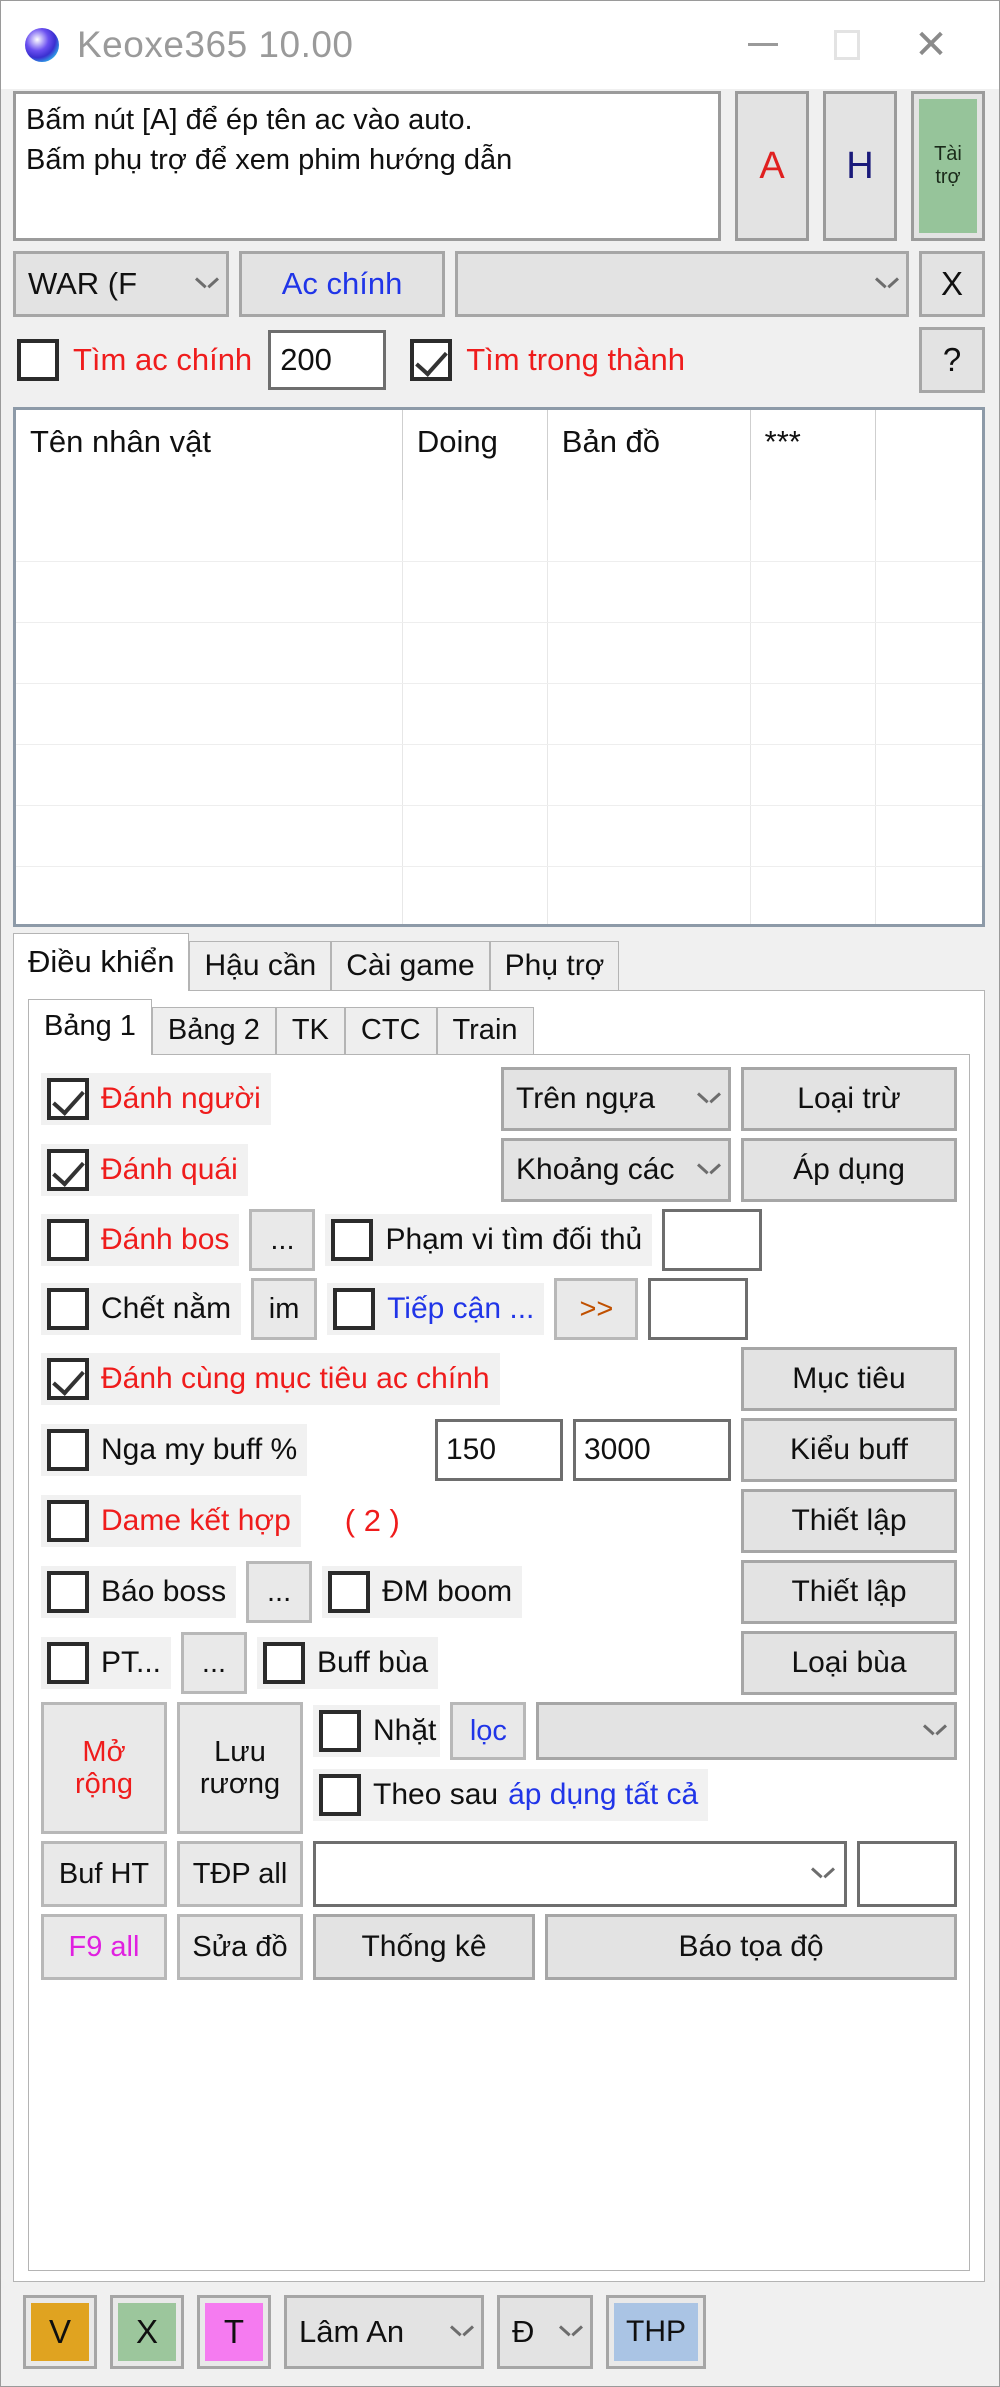  Describe the element at coordinates (489, 1240) in the screenshot. I see `pham-vi-group: Phạm vi tìm đối thủ` at that location.